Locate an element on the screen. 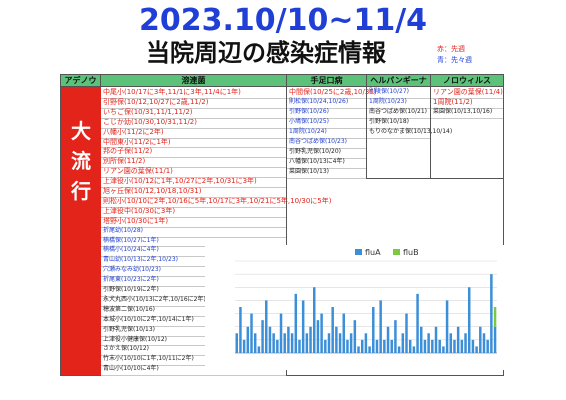  herpangina-entry: 引野保(10/18) is located at coordinates (389, 121).